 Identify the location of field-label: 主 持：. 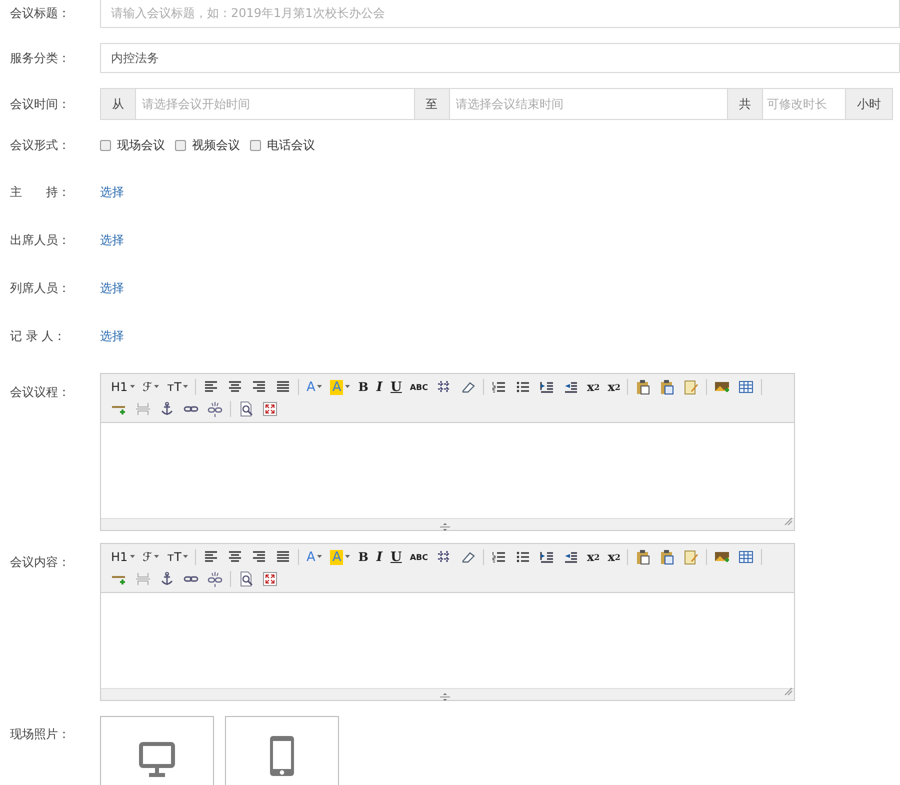
(40, 192).